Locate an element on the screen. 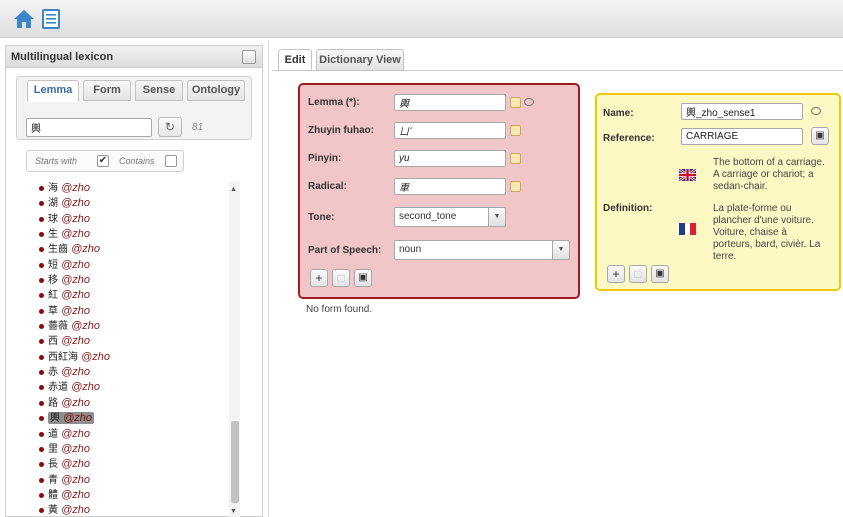 The height and width of the screenshot is (517, 843). delete-button: ▣ is located at coordinates (363, 278).